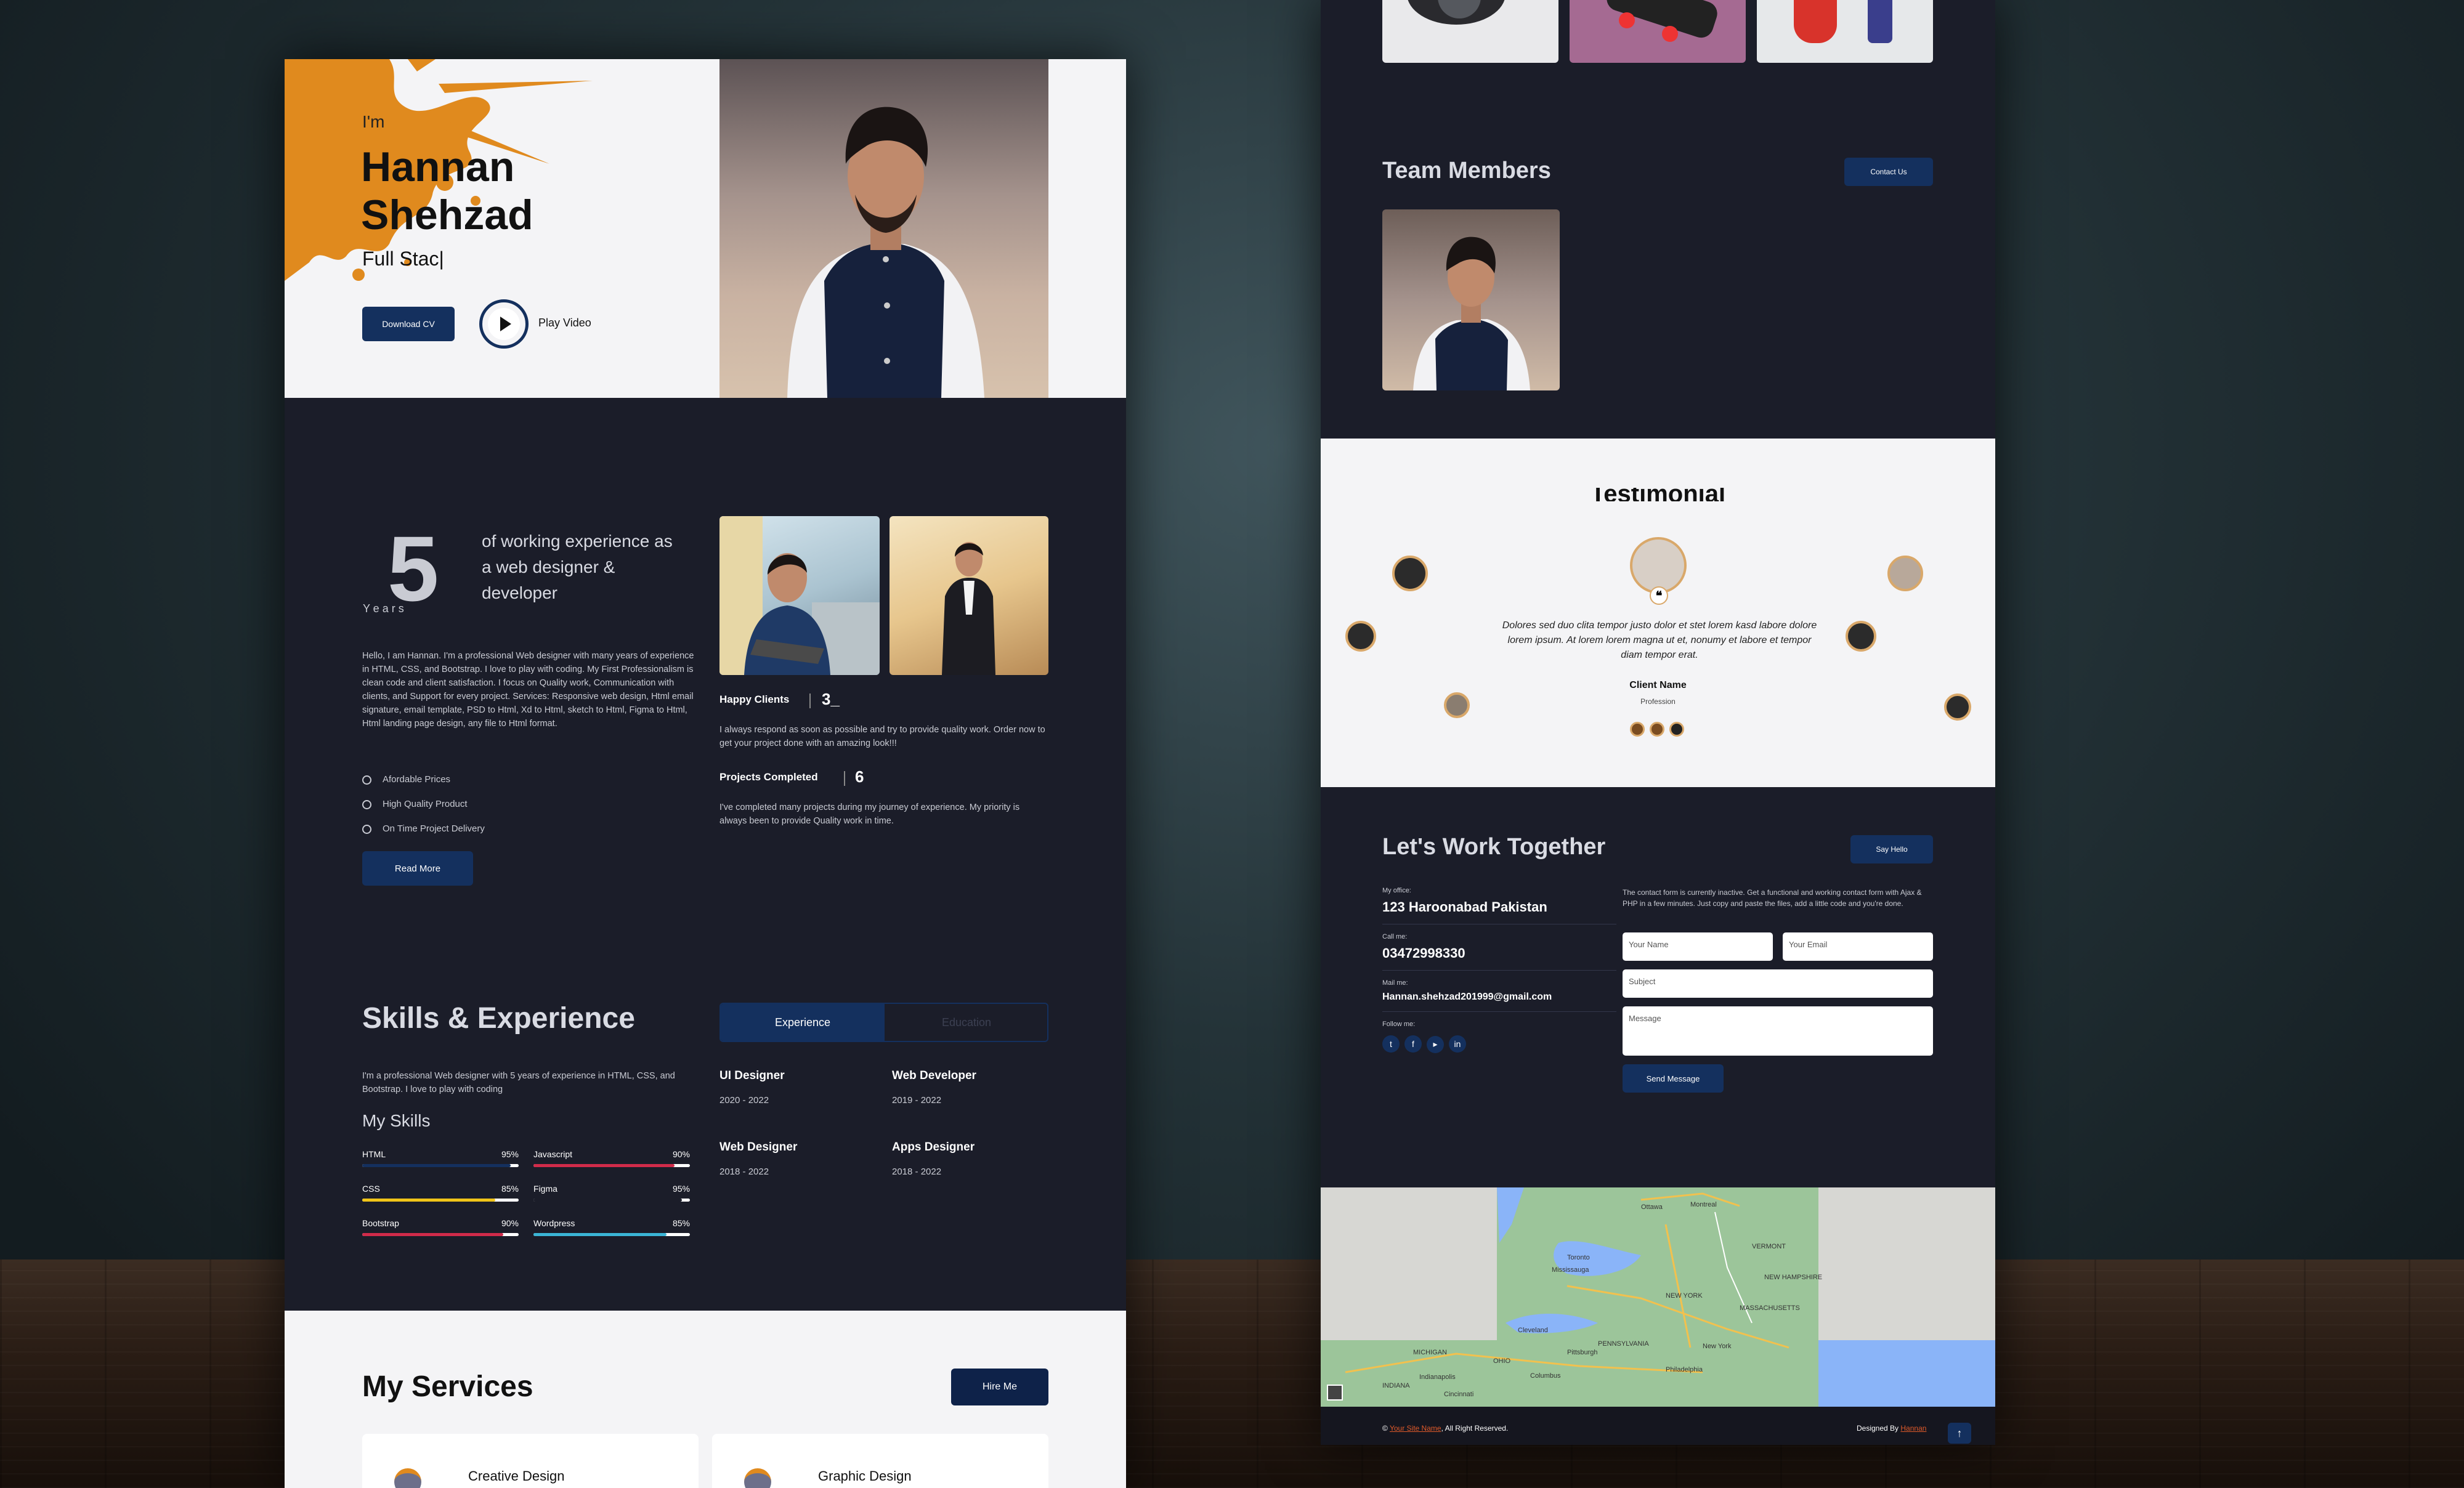  Describe the element at coordinates (1913, 1428) in the screenshot. I see `designer-link: Hannan` at that location.